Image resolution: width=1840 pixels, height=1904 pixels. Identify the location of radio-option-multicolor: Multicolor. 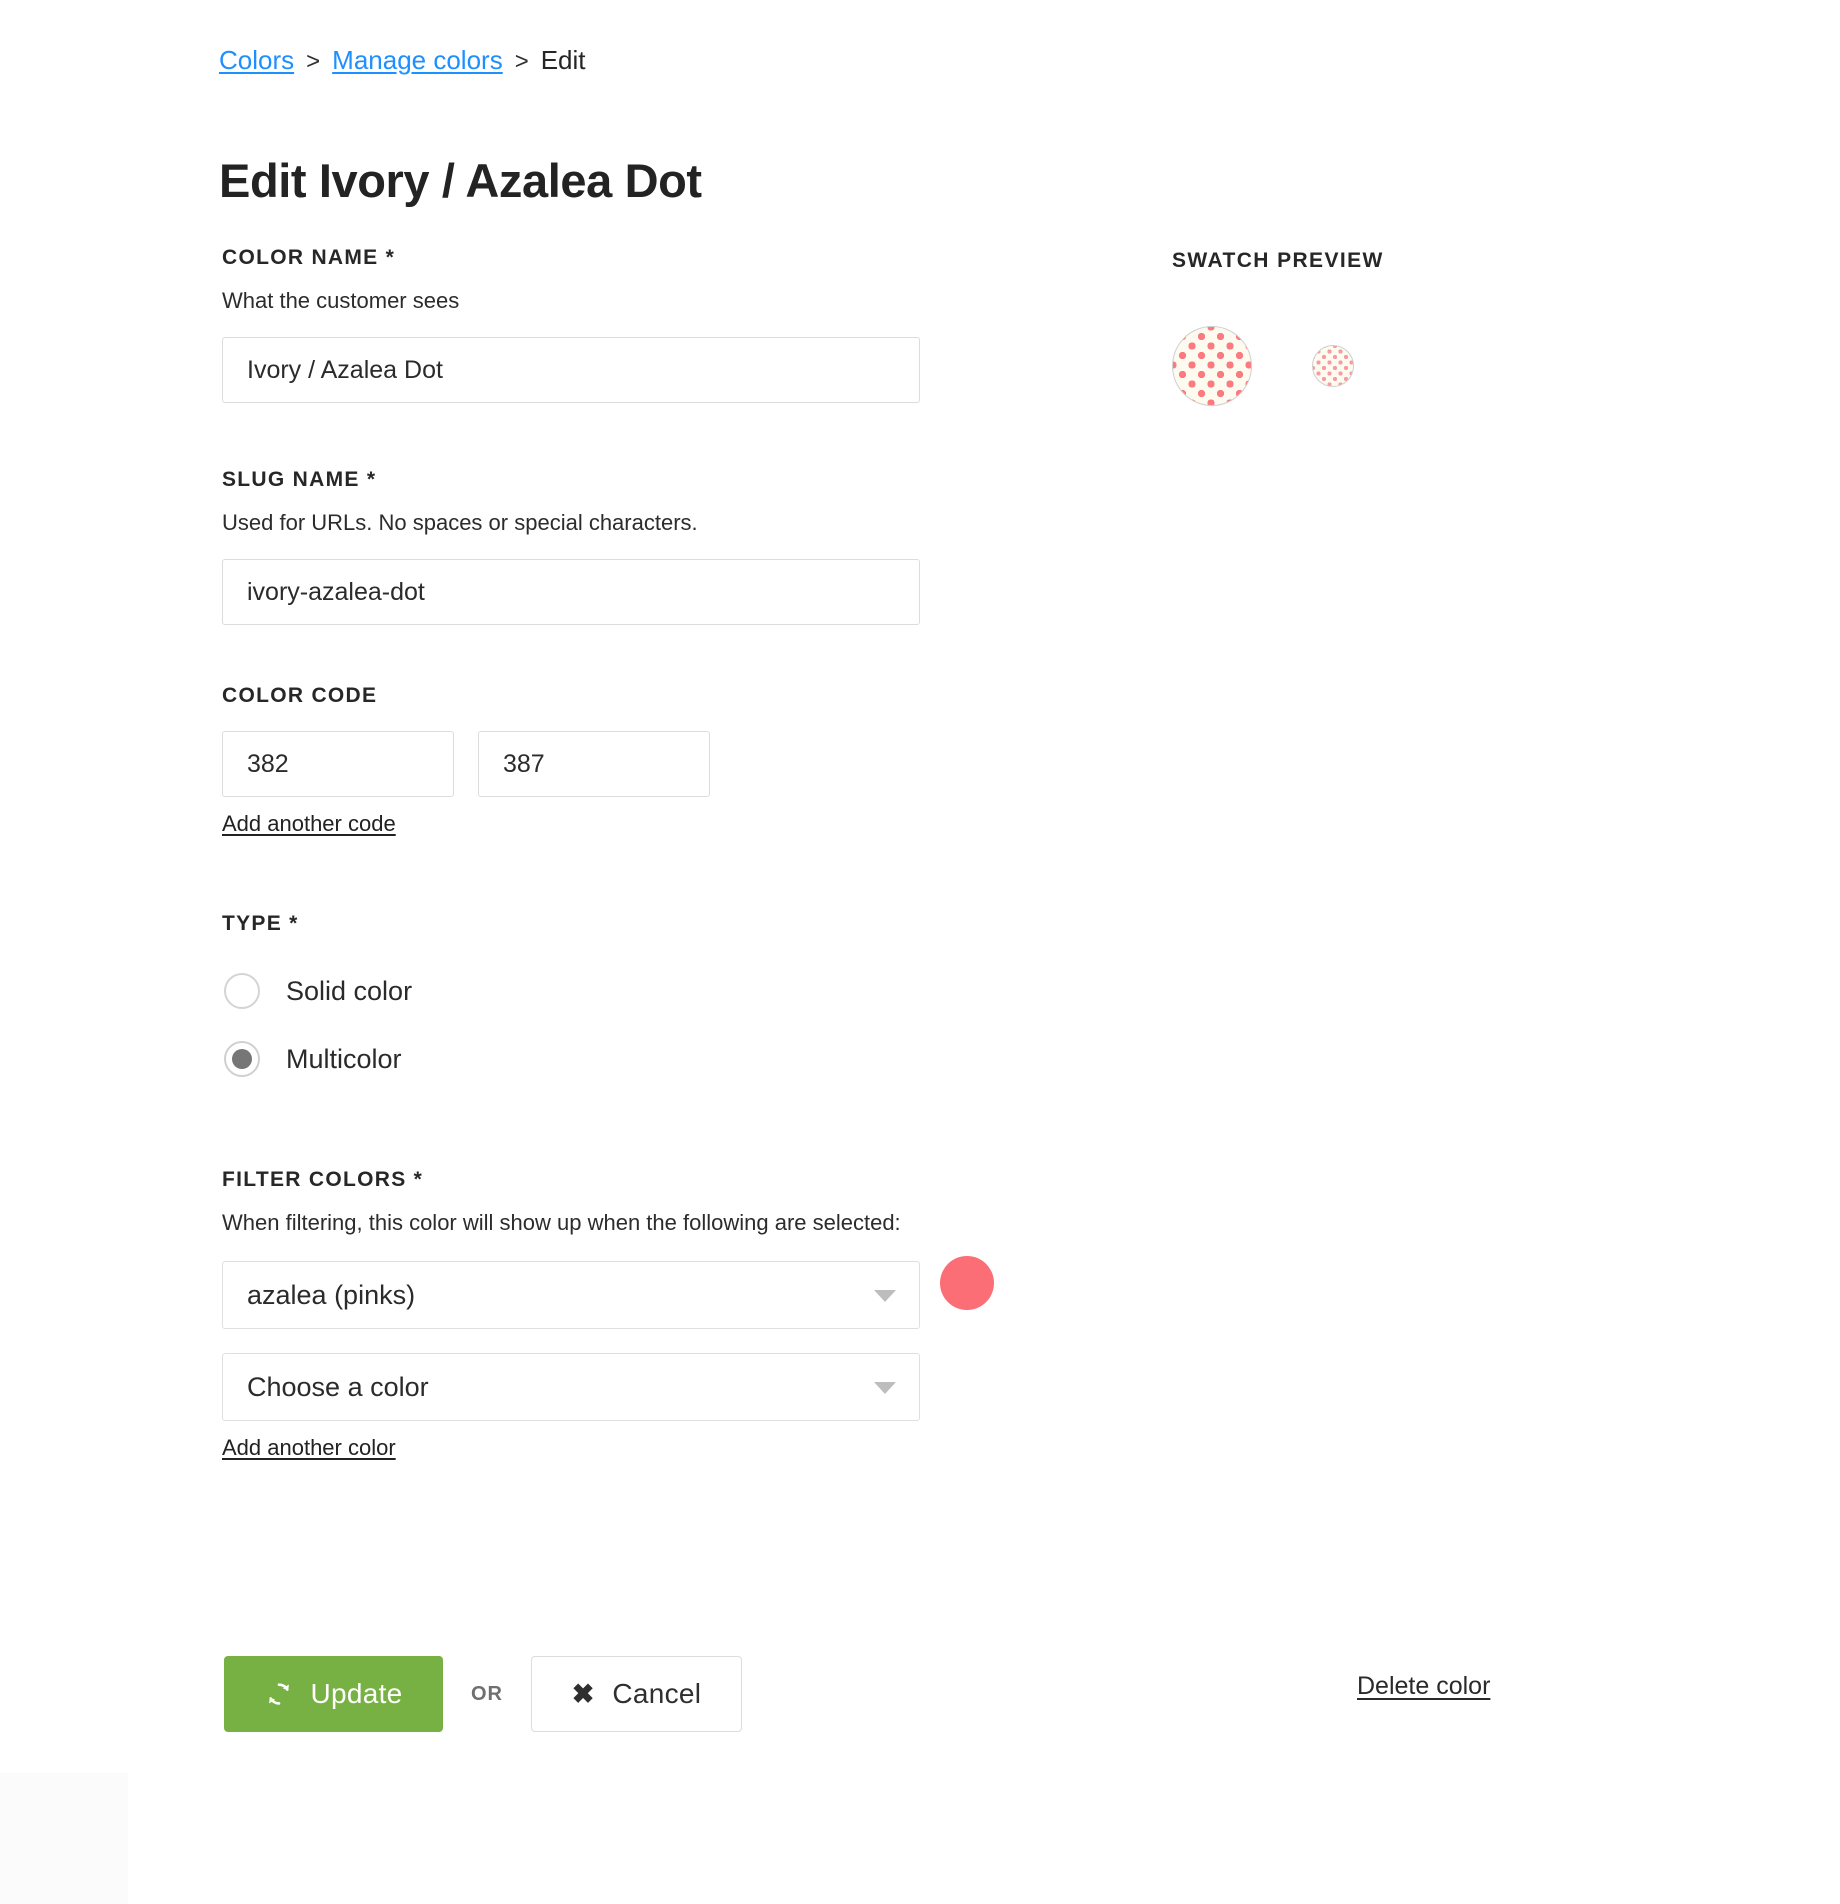
(572, 1059).